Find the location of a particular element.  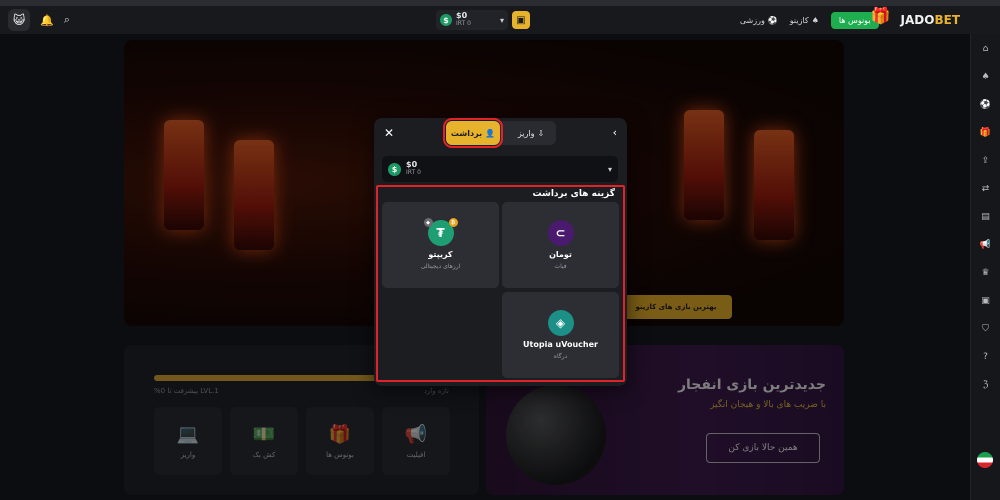

history-icon: ▤ is located at coordinates (986, 217).